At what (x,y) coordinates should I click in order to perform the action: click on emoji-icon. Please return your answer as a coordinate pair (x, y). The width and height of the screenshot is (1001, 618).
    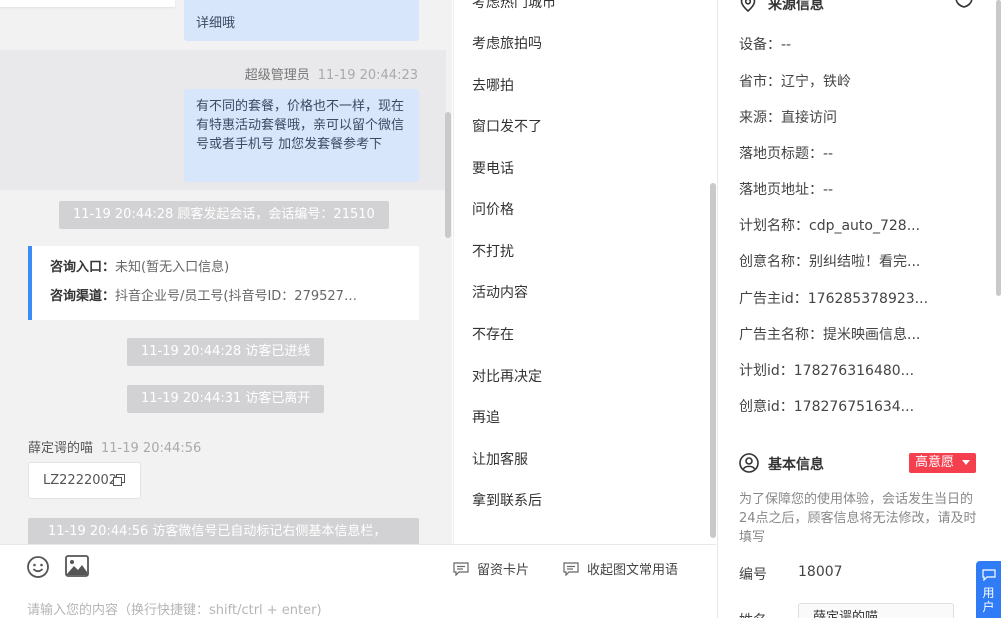
    Looking at the image, I should click on (38, 567).